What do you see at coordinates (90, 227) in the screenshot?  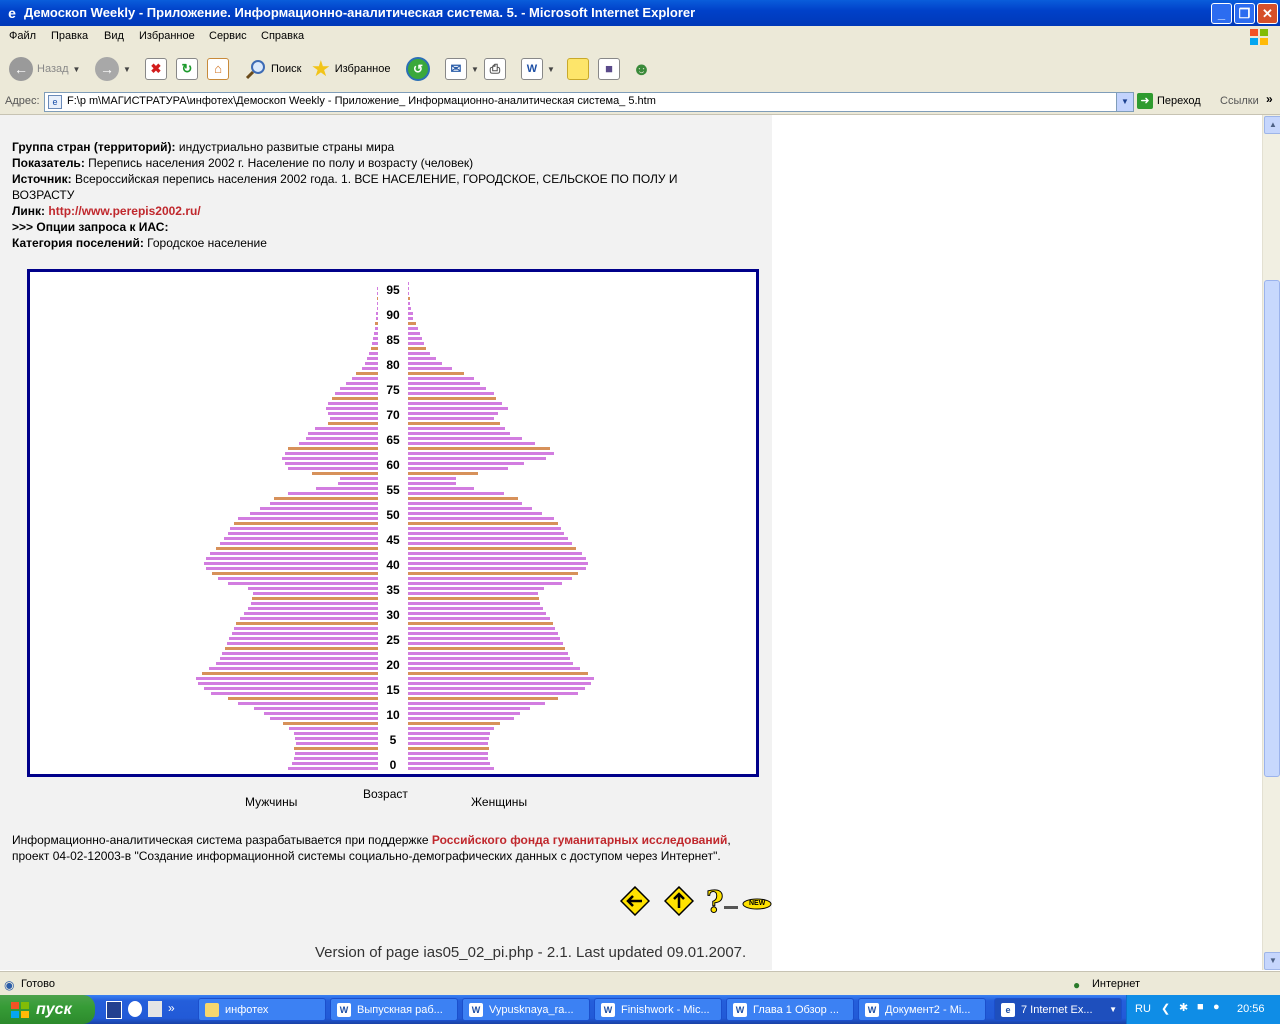 I see `options-label: >>> Опции запроса к ИАС:` at bounding box center [90, 227].